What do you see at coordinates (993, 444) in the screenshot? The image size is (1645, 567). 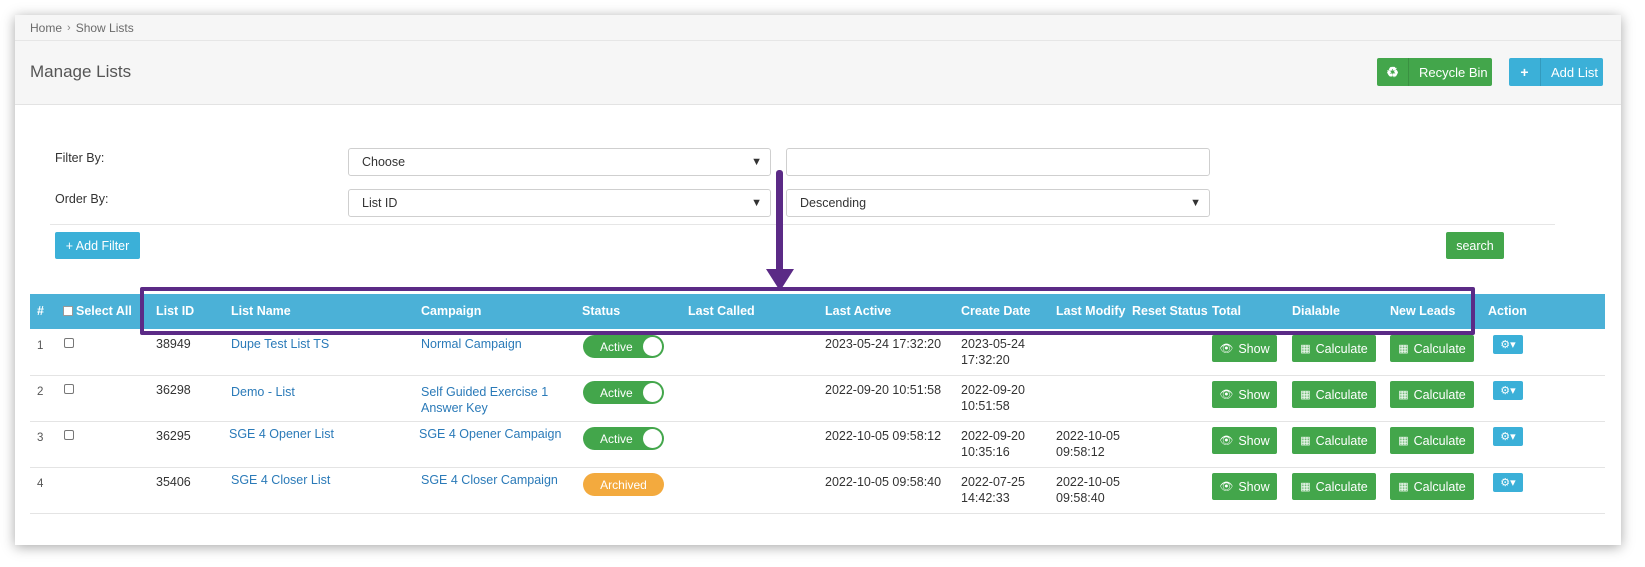 I see `create-date: 2022-09-20 10:35:16` at bounding box center [993, 444].